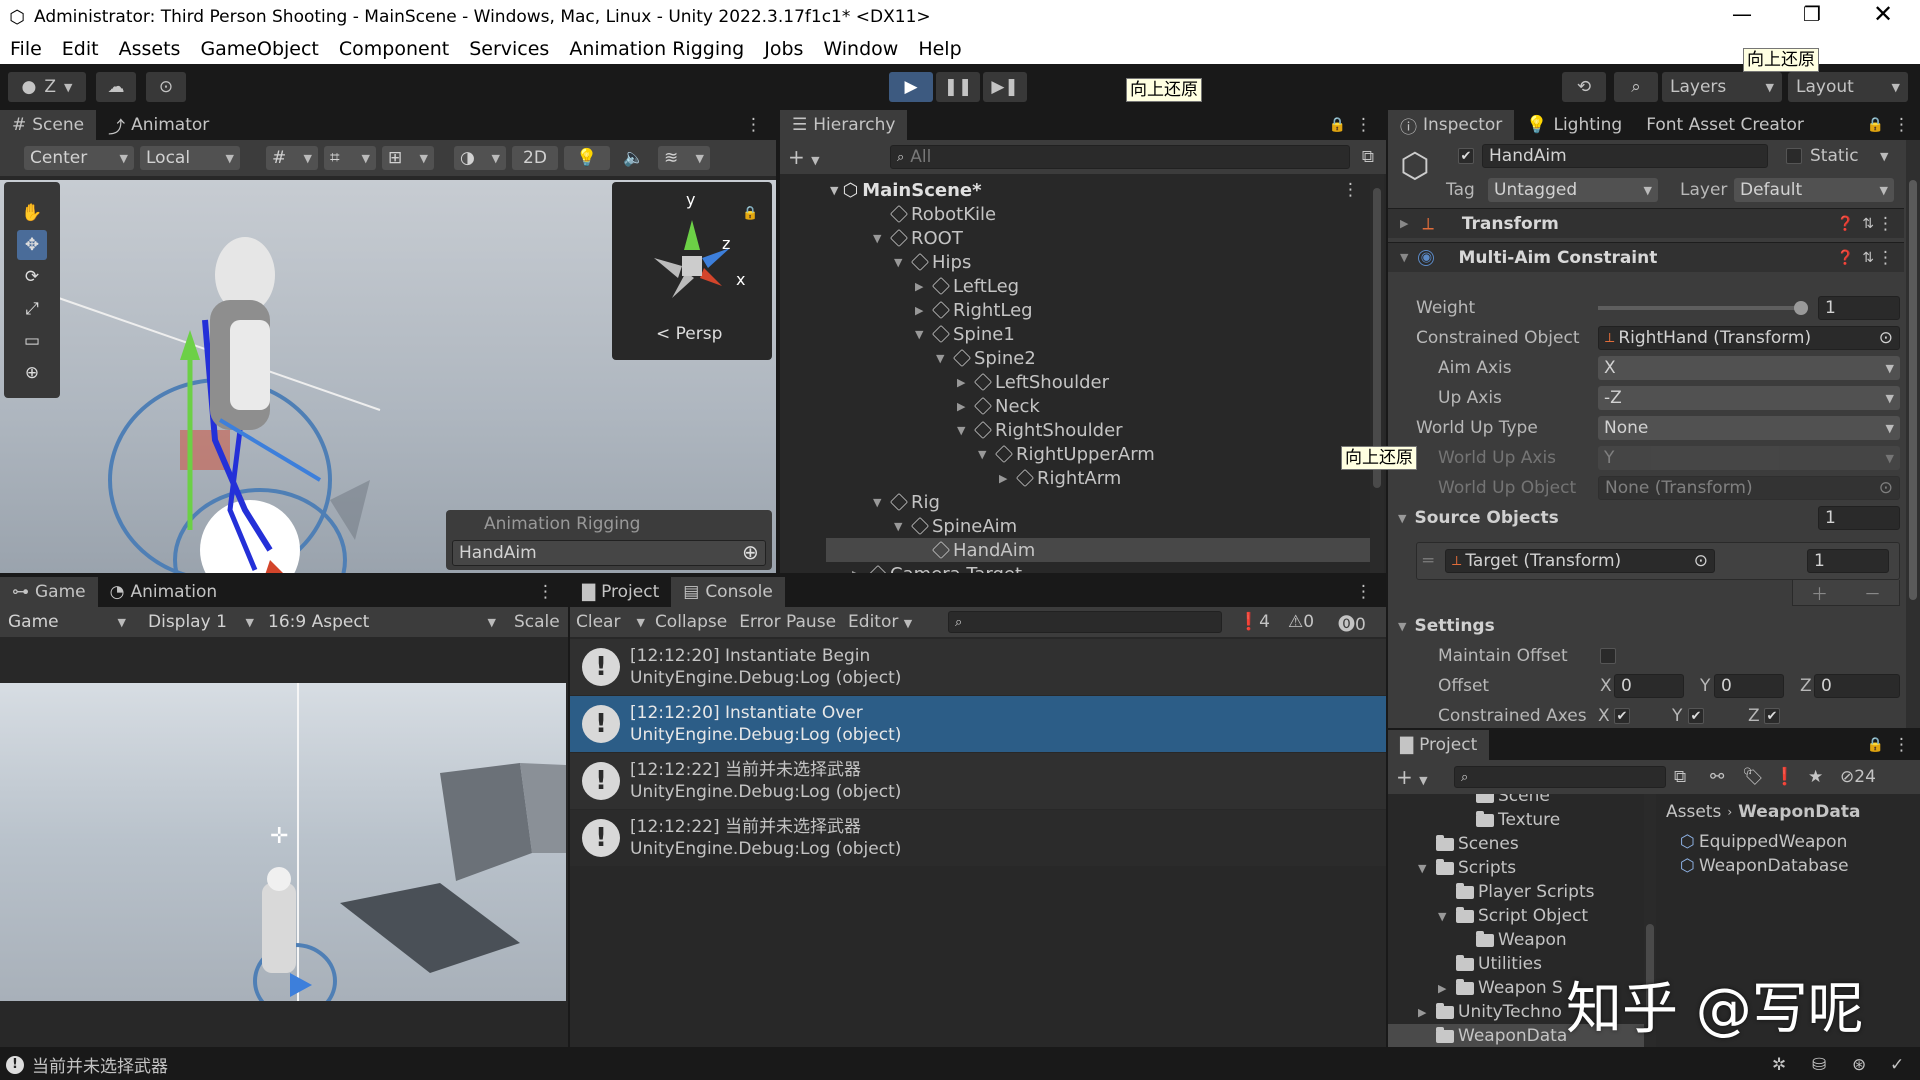 The height and width of the screenshot is (1080, 1920). What do you see at coordinates (1749, 398) in the screenshot?
I see `up-axis-dropdown: -Z ▼` at bounding box center [1749, 398].